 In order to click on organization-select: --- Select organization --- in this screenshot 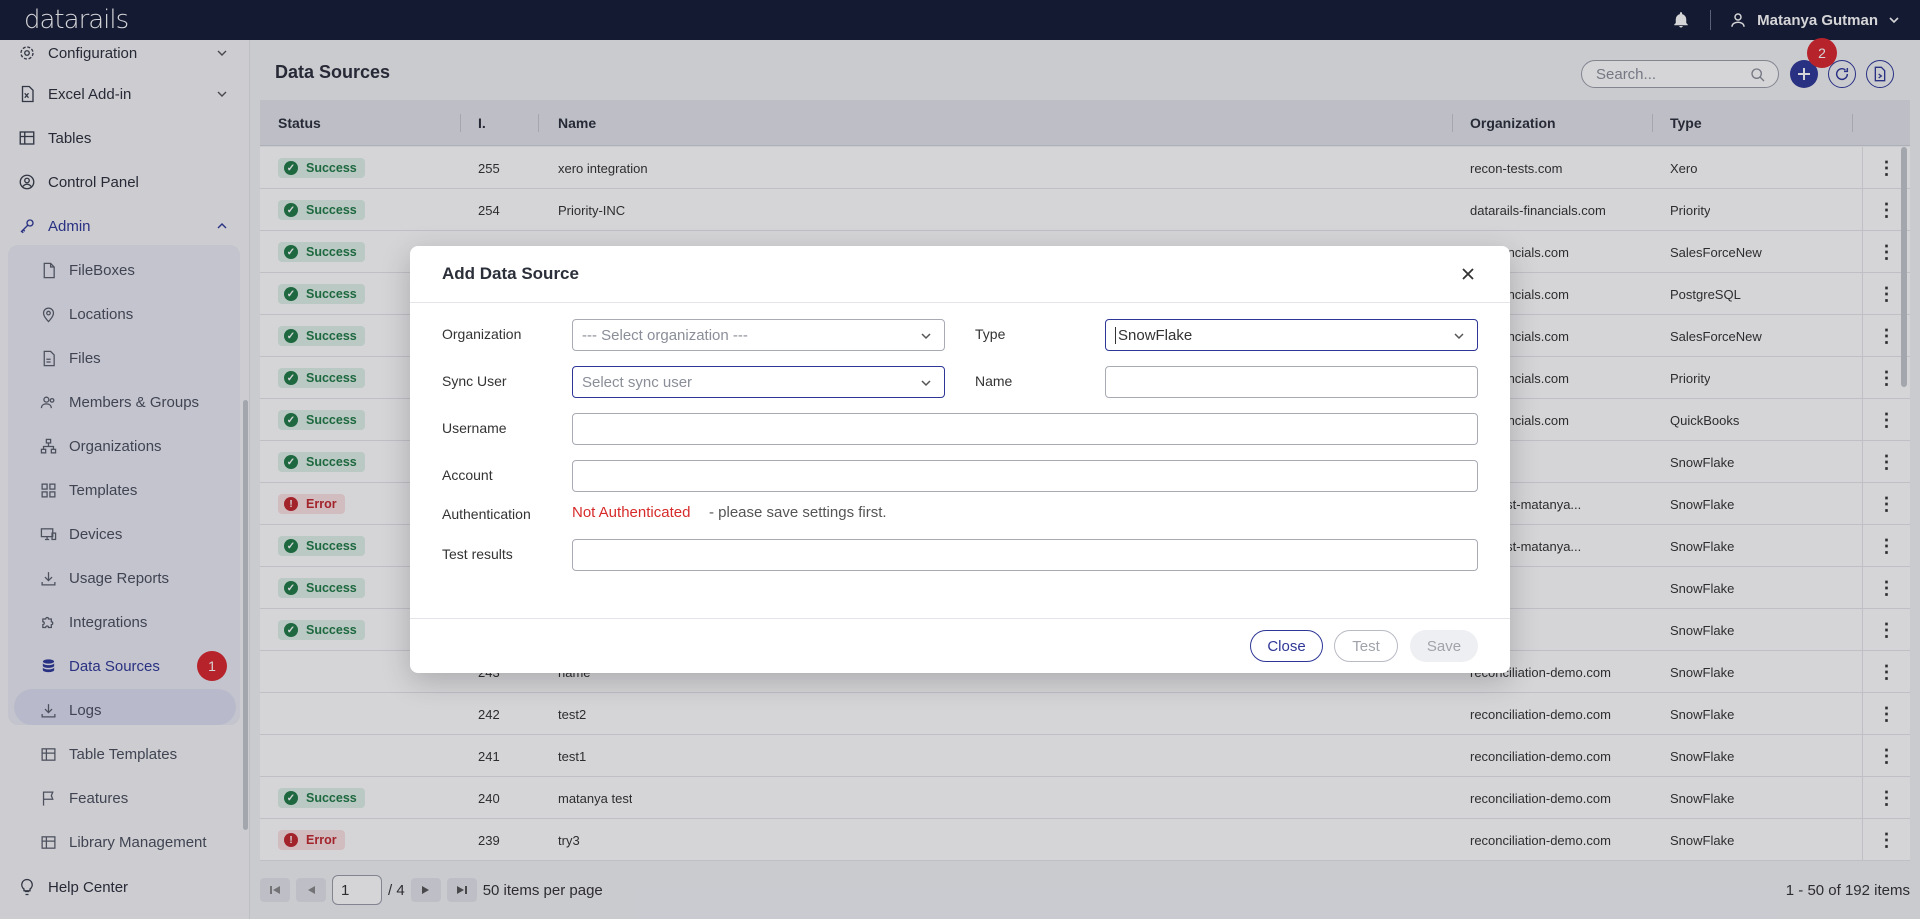, I will do `click(758, 335)`.